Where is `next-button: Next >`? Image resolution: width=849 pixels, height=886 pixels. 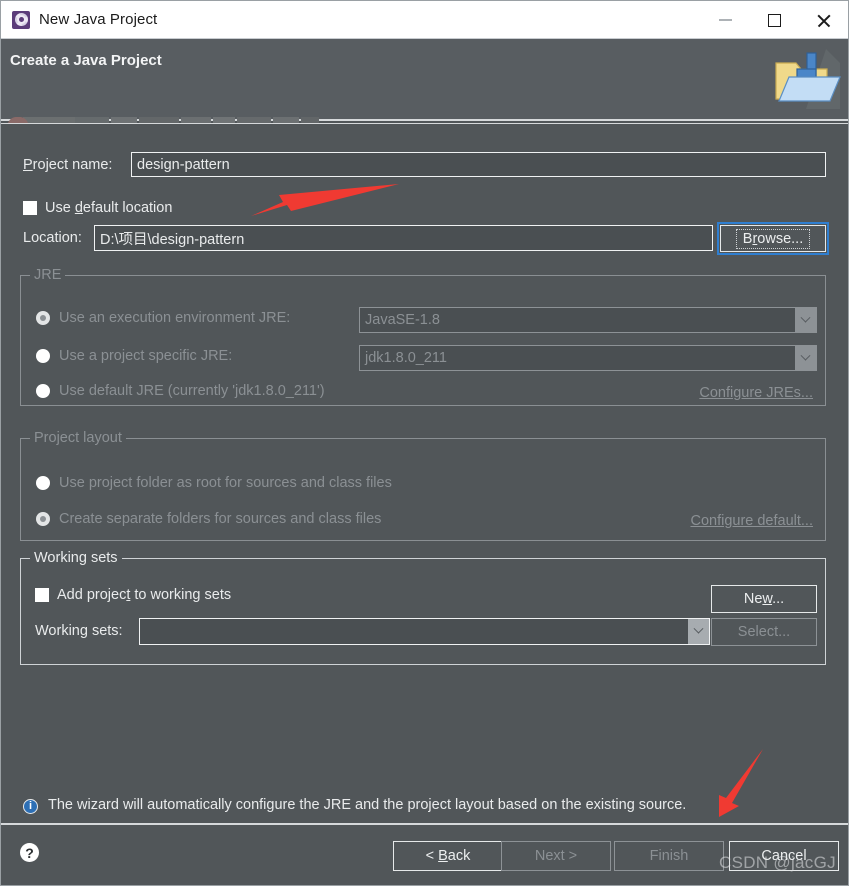 next-button: Next > is located at coordinates (556, 856).